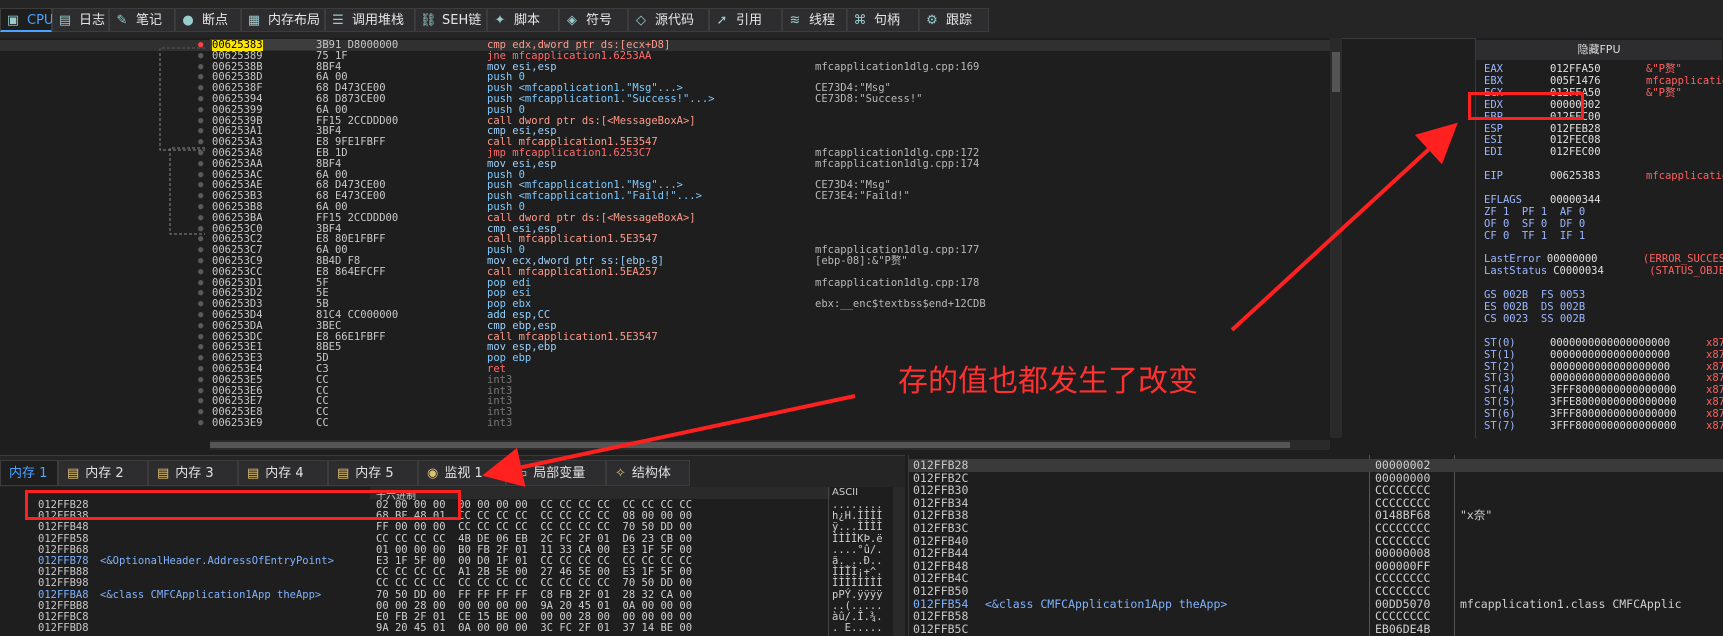  Describe the element at coordinates (26, 20) in the screenshot. I see `tab-1: ▣ CPU` at that location.